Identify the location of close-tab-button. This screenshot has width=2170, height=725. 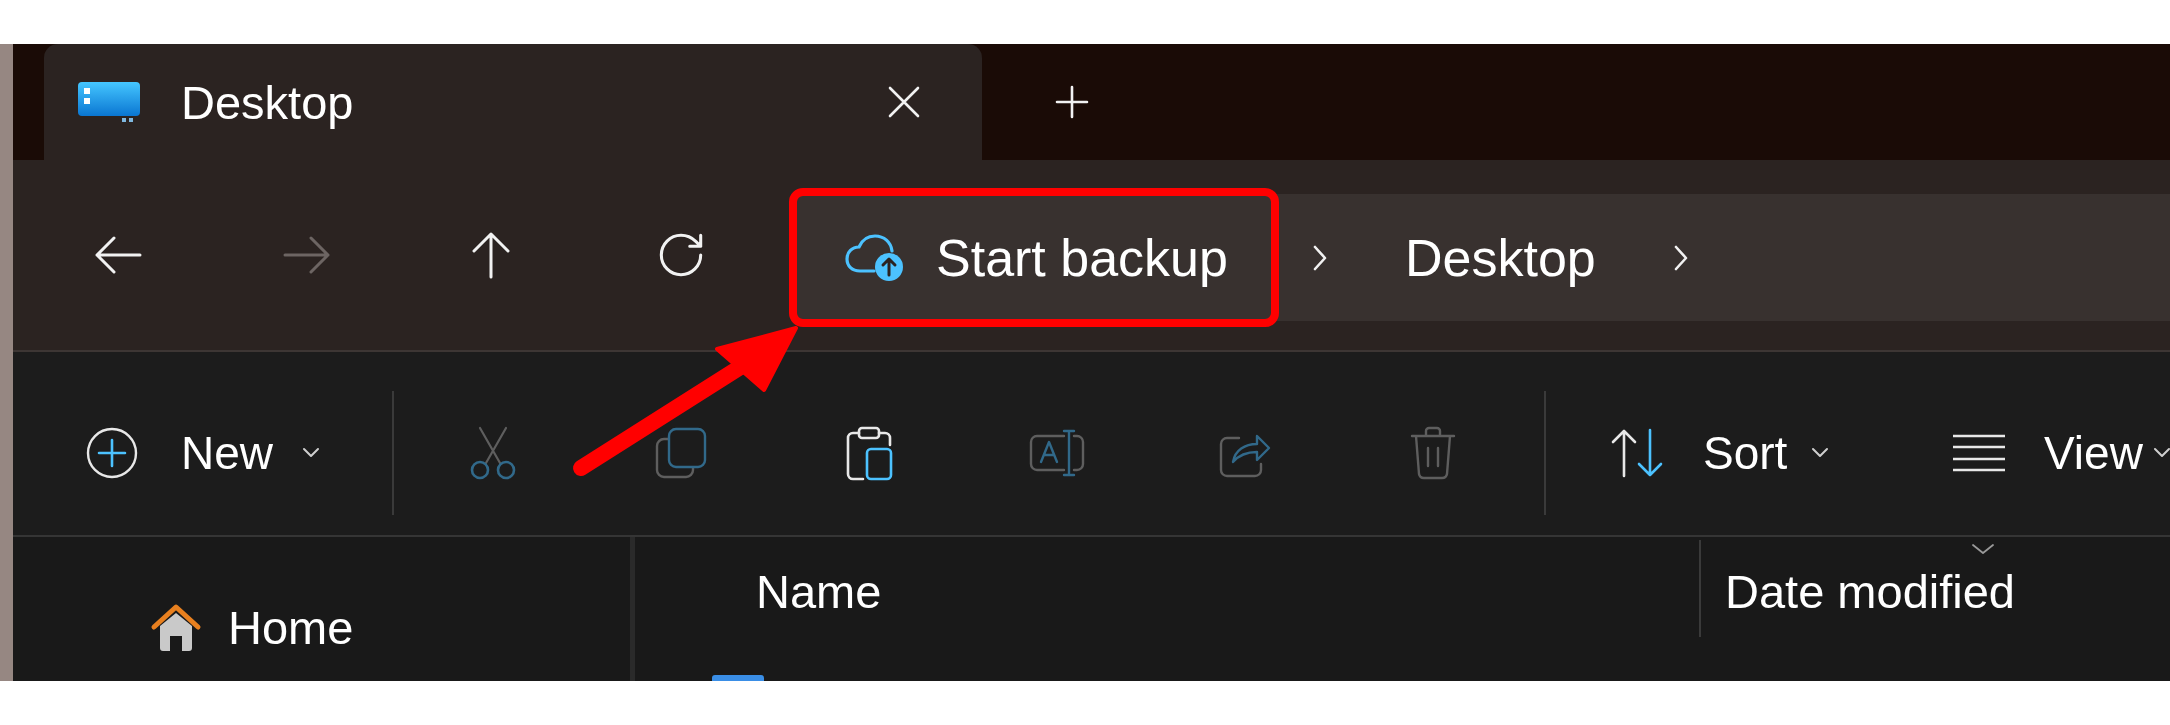
(904, 102).